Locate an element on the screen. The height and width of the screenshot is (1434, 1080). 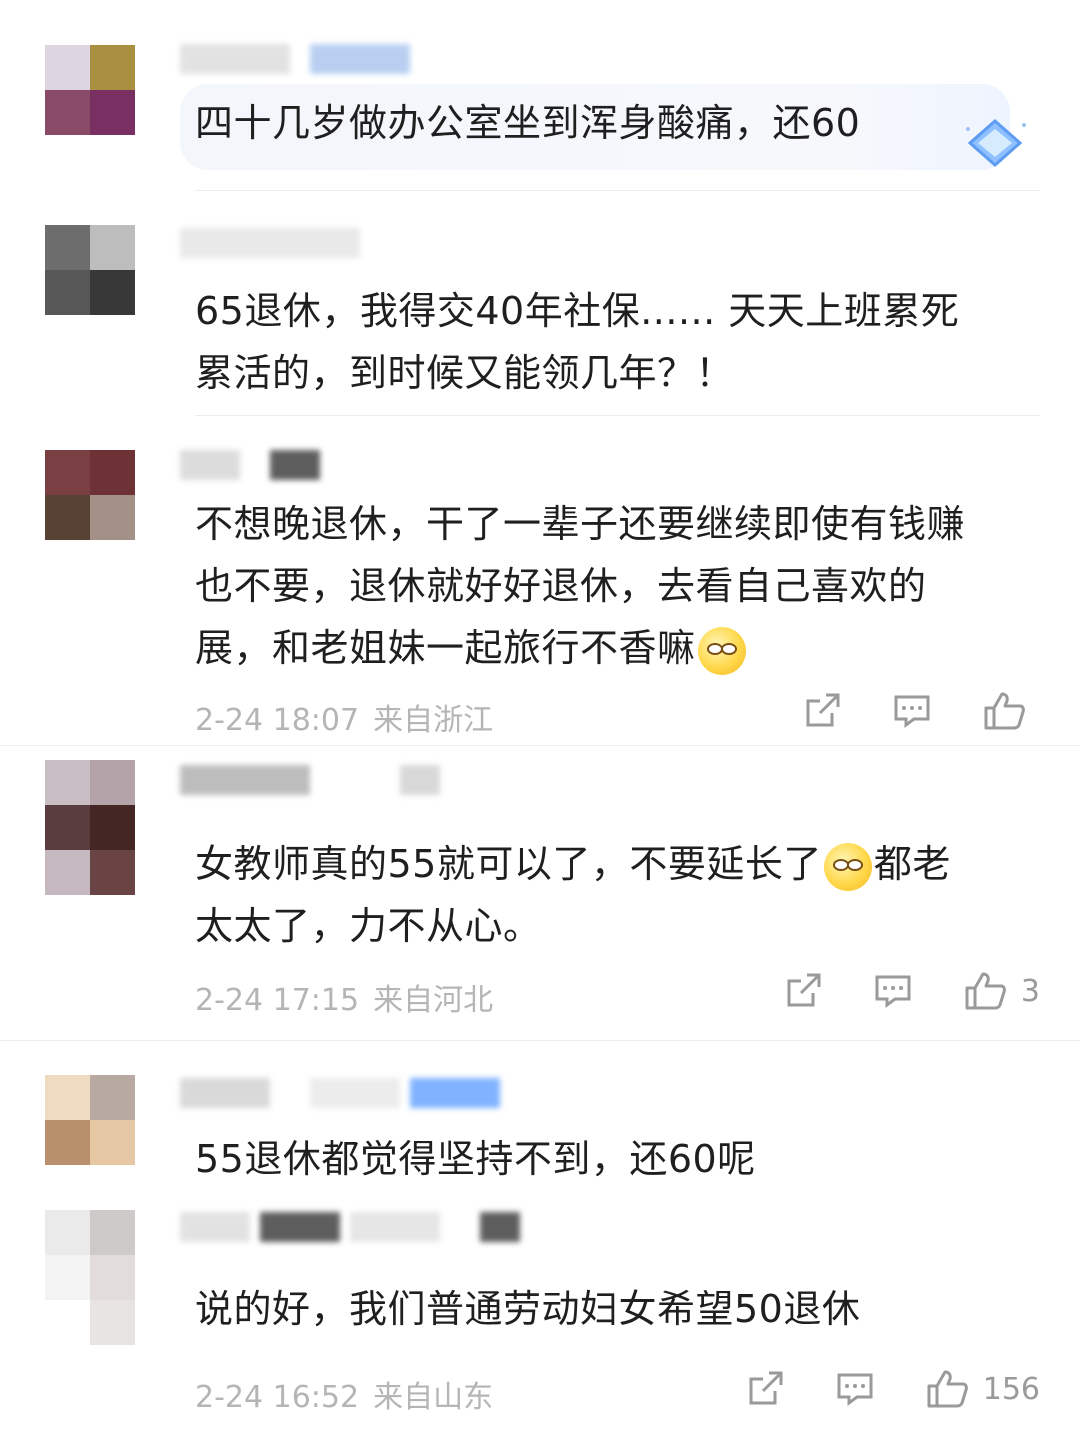
comment-meta: 2-24 18:07 来自浙江 is located at coordinates (351, 717).